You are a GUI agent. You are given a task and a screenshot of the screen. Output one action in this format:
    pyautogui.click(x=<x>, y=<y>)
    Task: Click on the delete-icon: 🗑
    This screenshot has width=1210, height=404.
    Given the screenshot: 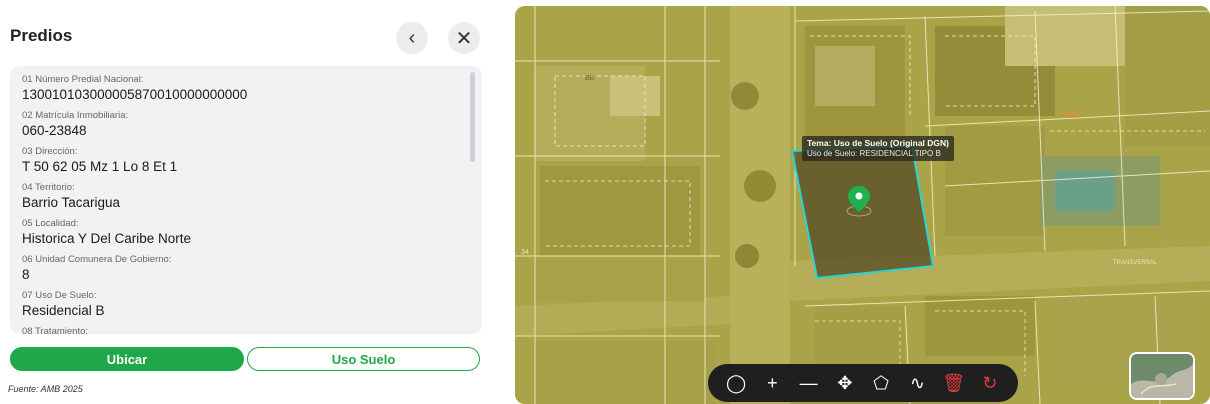 What is the action you would take?
    pyautogui.click(x=954, y=382)
    